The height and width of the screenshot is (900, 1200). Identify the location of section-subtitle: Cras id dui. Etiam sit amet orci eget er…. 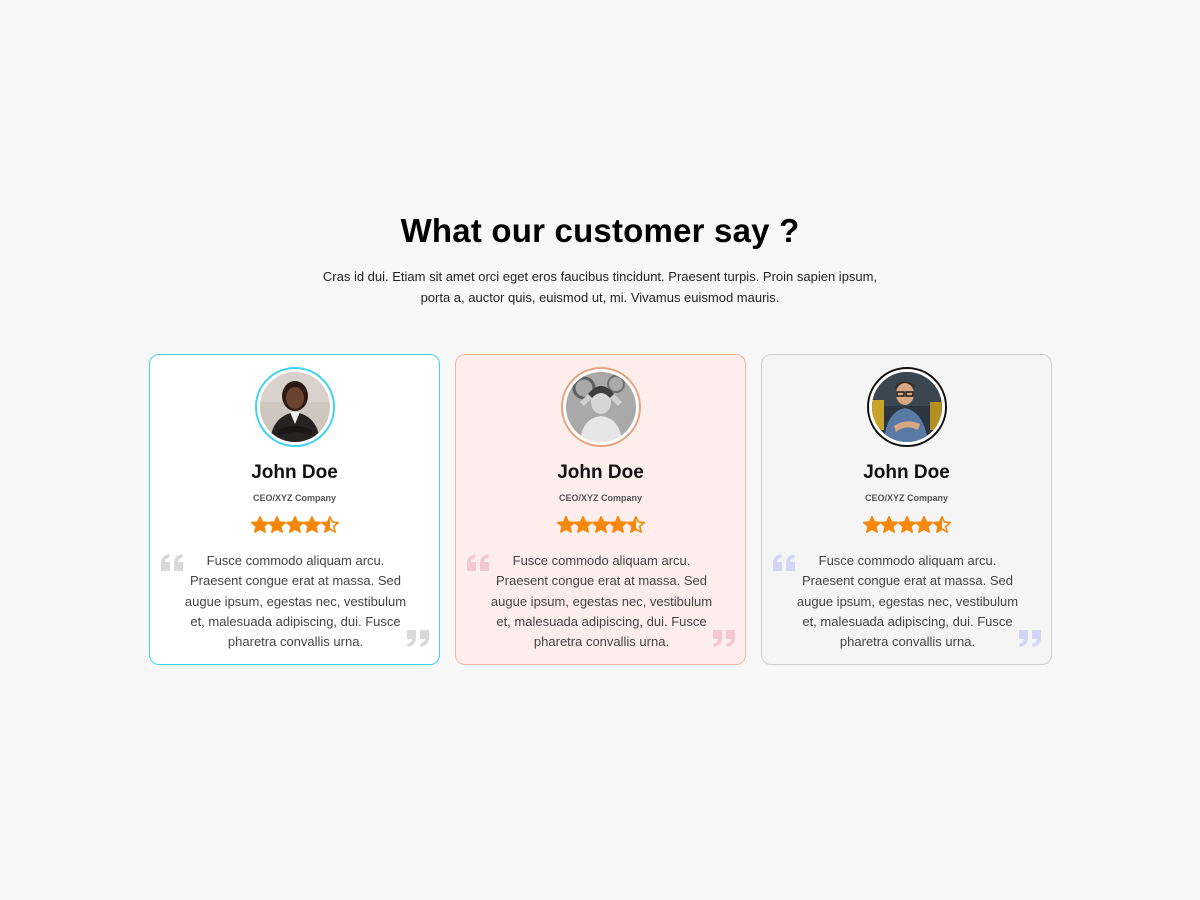
(600, 287).